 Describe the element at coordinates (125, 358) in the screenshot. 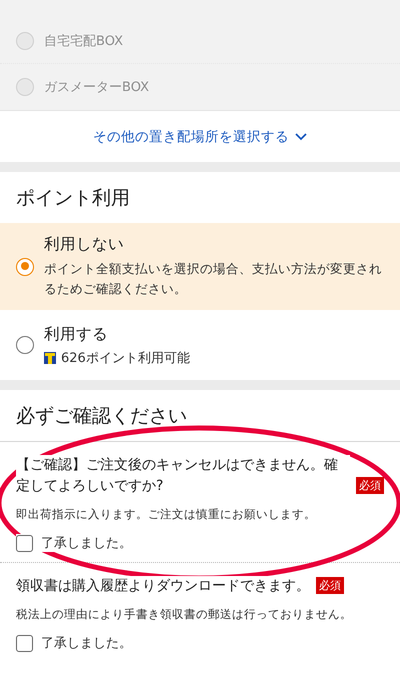

I see `points-balance: 626ポイント利用可能` at that location.